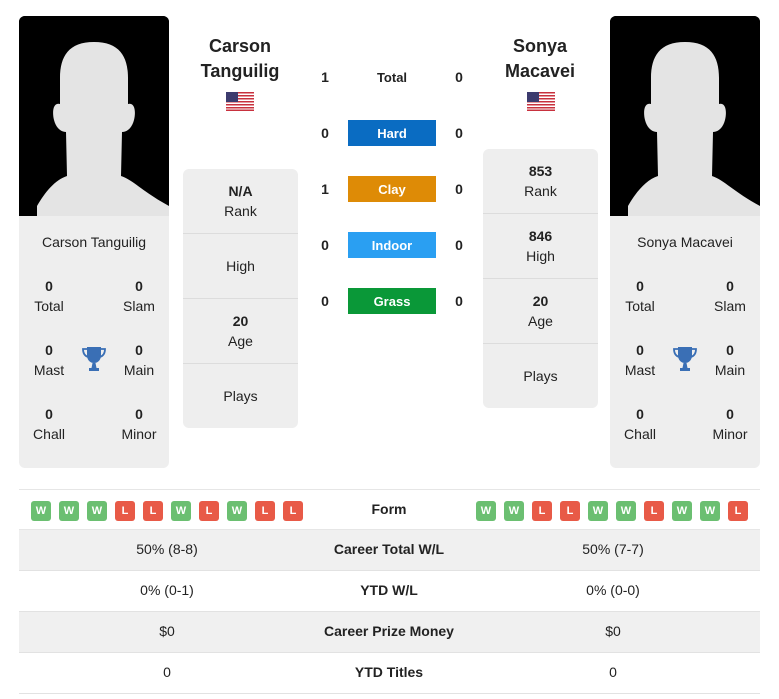 The image size is (779, 699). Describe the element at coordinates (240, 59) in the screenshot. I see `player1-header-name: Carson Tanguilig` at that location.